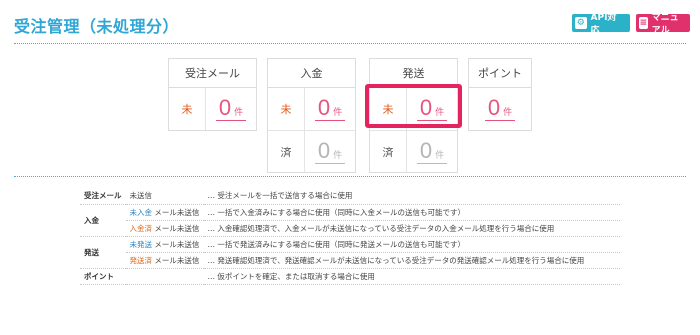 The width and height of the screenshot is (700, 335). I want to click on manual-button: ≡ マニュアル, so click(663, 24).